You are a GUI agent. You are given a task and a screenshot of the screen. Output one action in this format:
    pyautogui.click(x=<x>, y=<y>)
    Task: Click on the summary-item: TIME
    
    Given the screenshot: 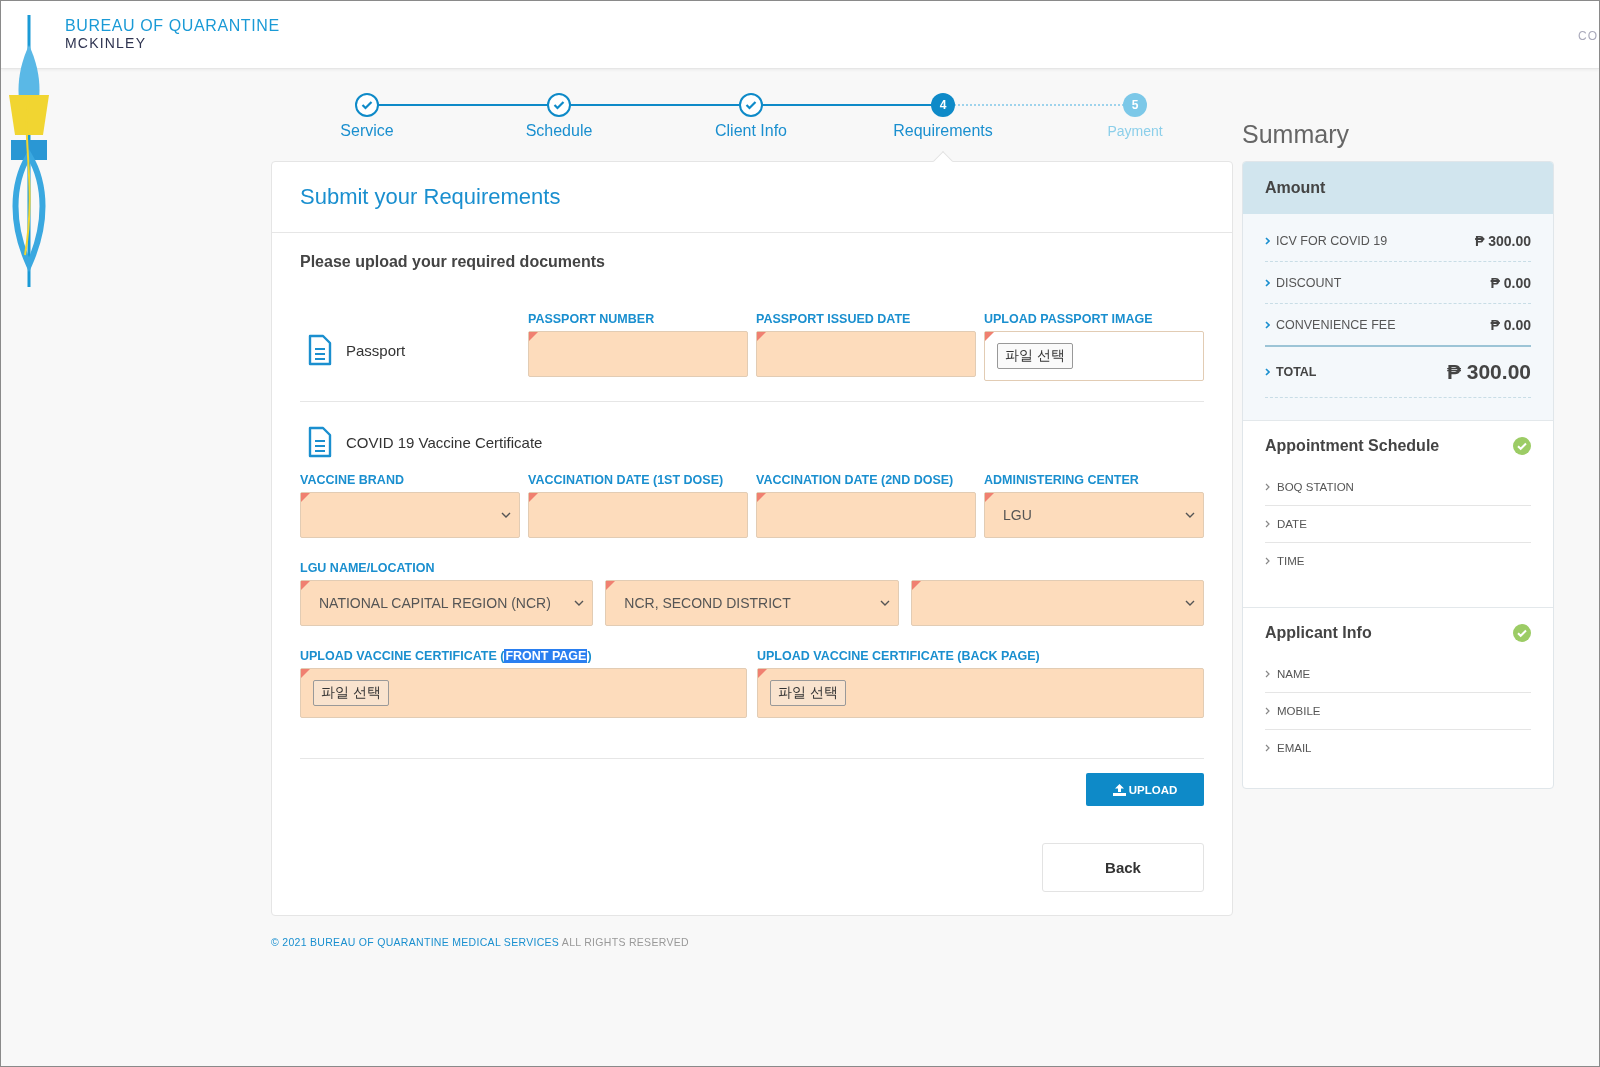 What is the action you would take?
    pyautogui.click(x=1291, y=561)
    